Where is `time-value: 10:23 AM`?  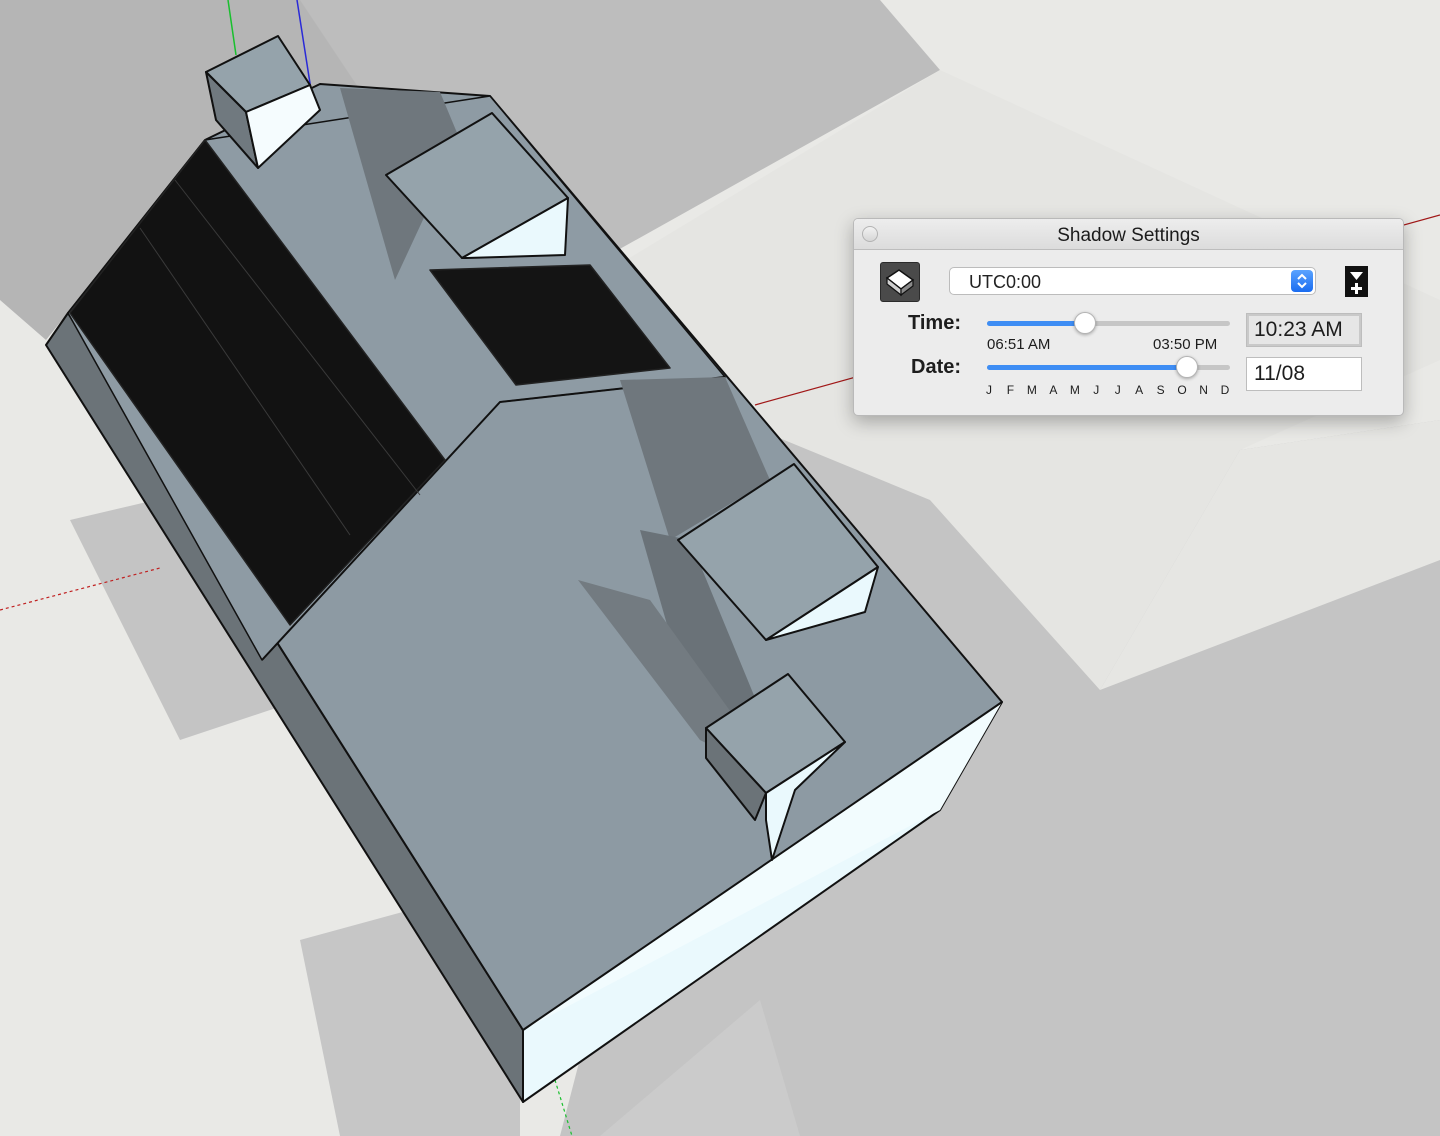
time-value: 10:23 AM is located at coordinates (1298, 329).